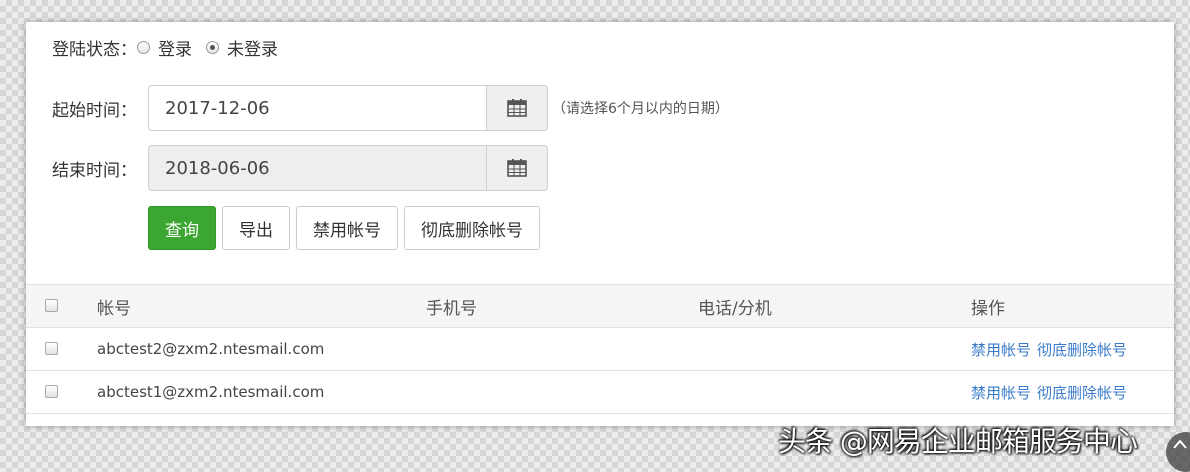 The height and width of the screenshot is (472, 1190). What do you see at coordinates (94, 111) in the screenshot?
I see `start-date-label: 起始时间：` at bounding box center [94, 111].